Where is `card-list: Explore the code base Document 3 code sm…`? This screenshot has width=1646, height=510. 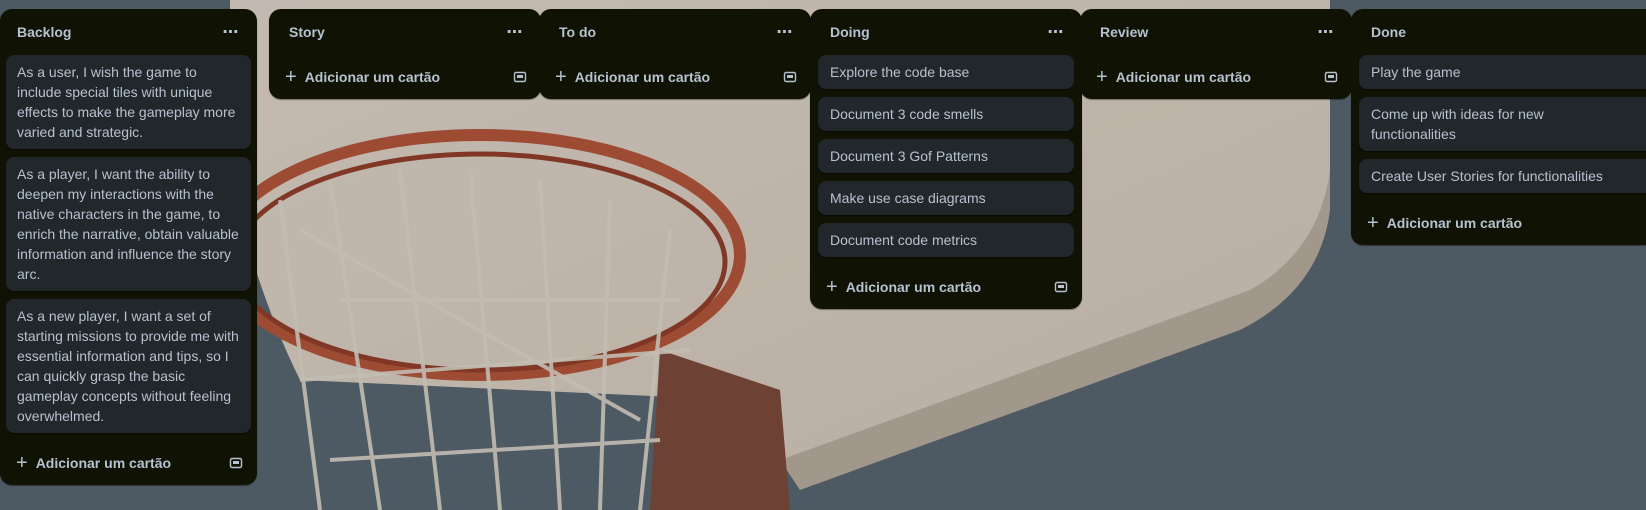
card-list: Explore the code base Document 3 code sm… is located at coordinates (946, 156).